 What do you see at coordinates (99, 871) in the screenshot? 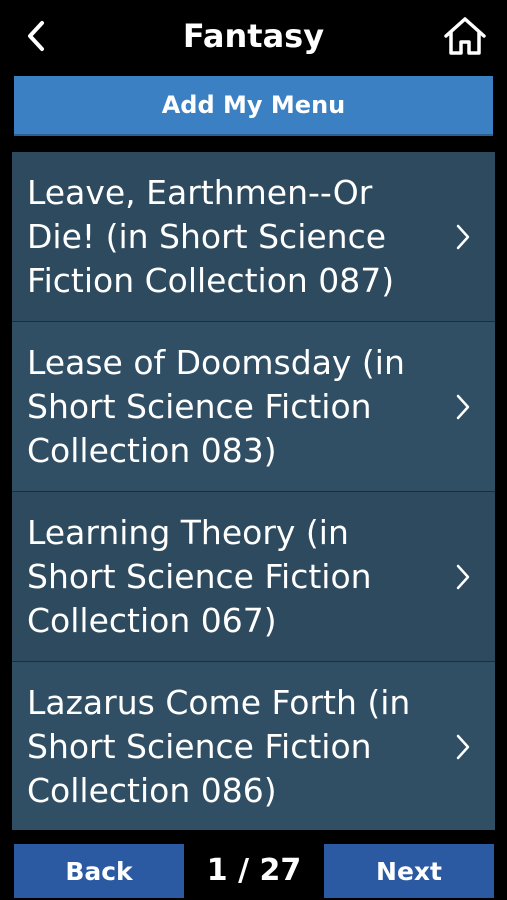
I see `back-button: Back` at bounding box center [99, 871].